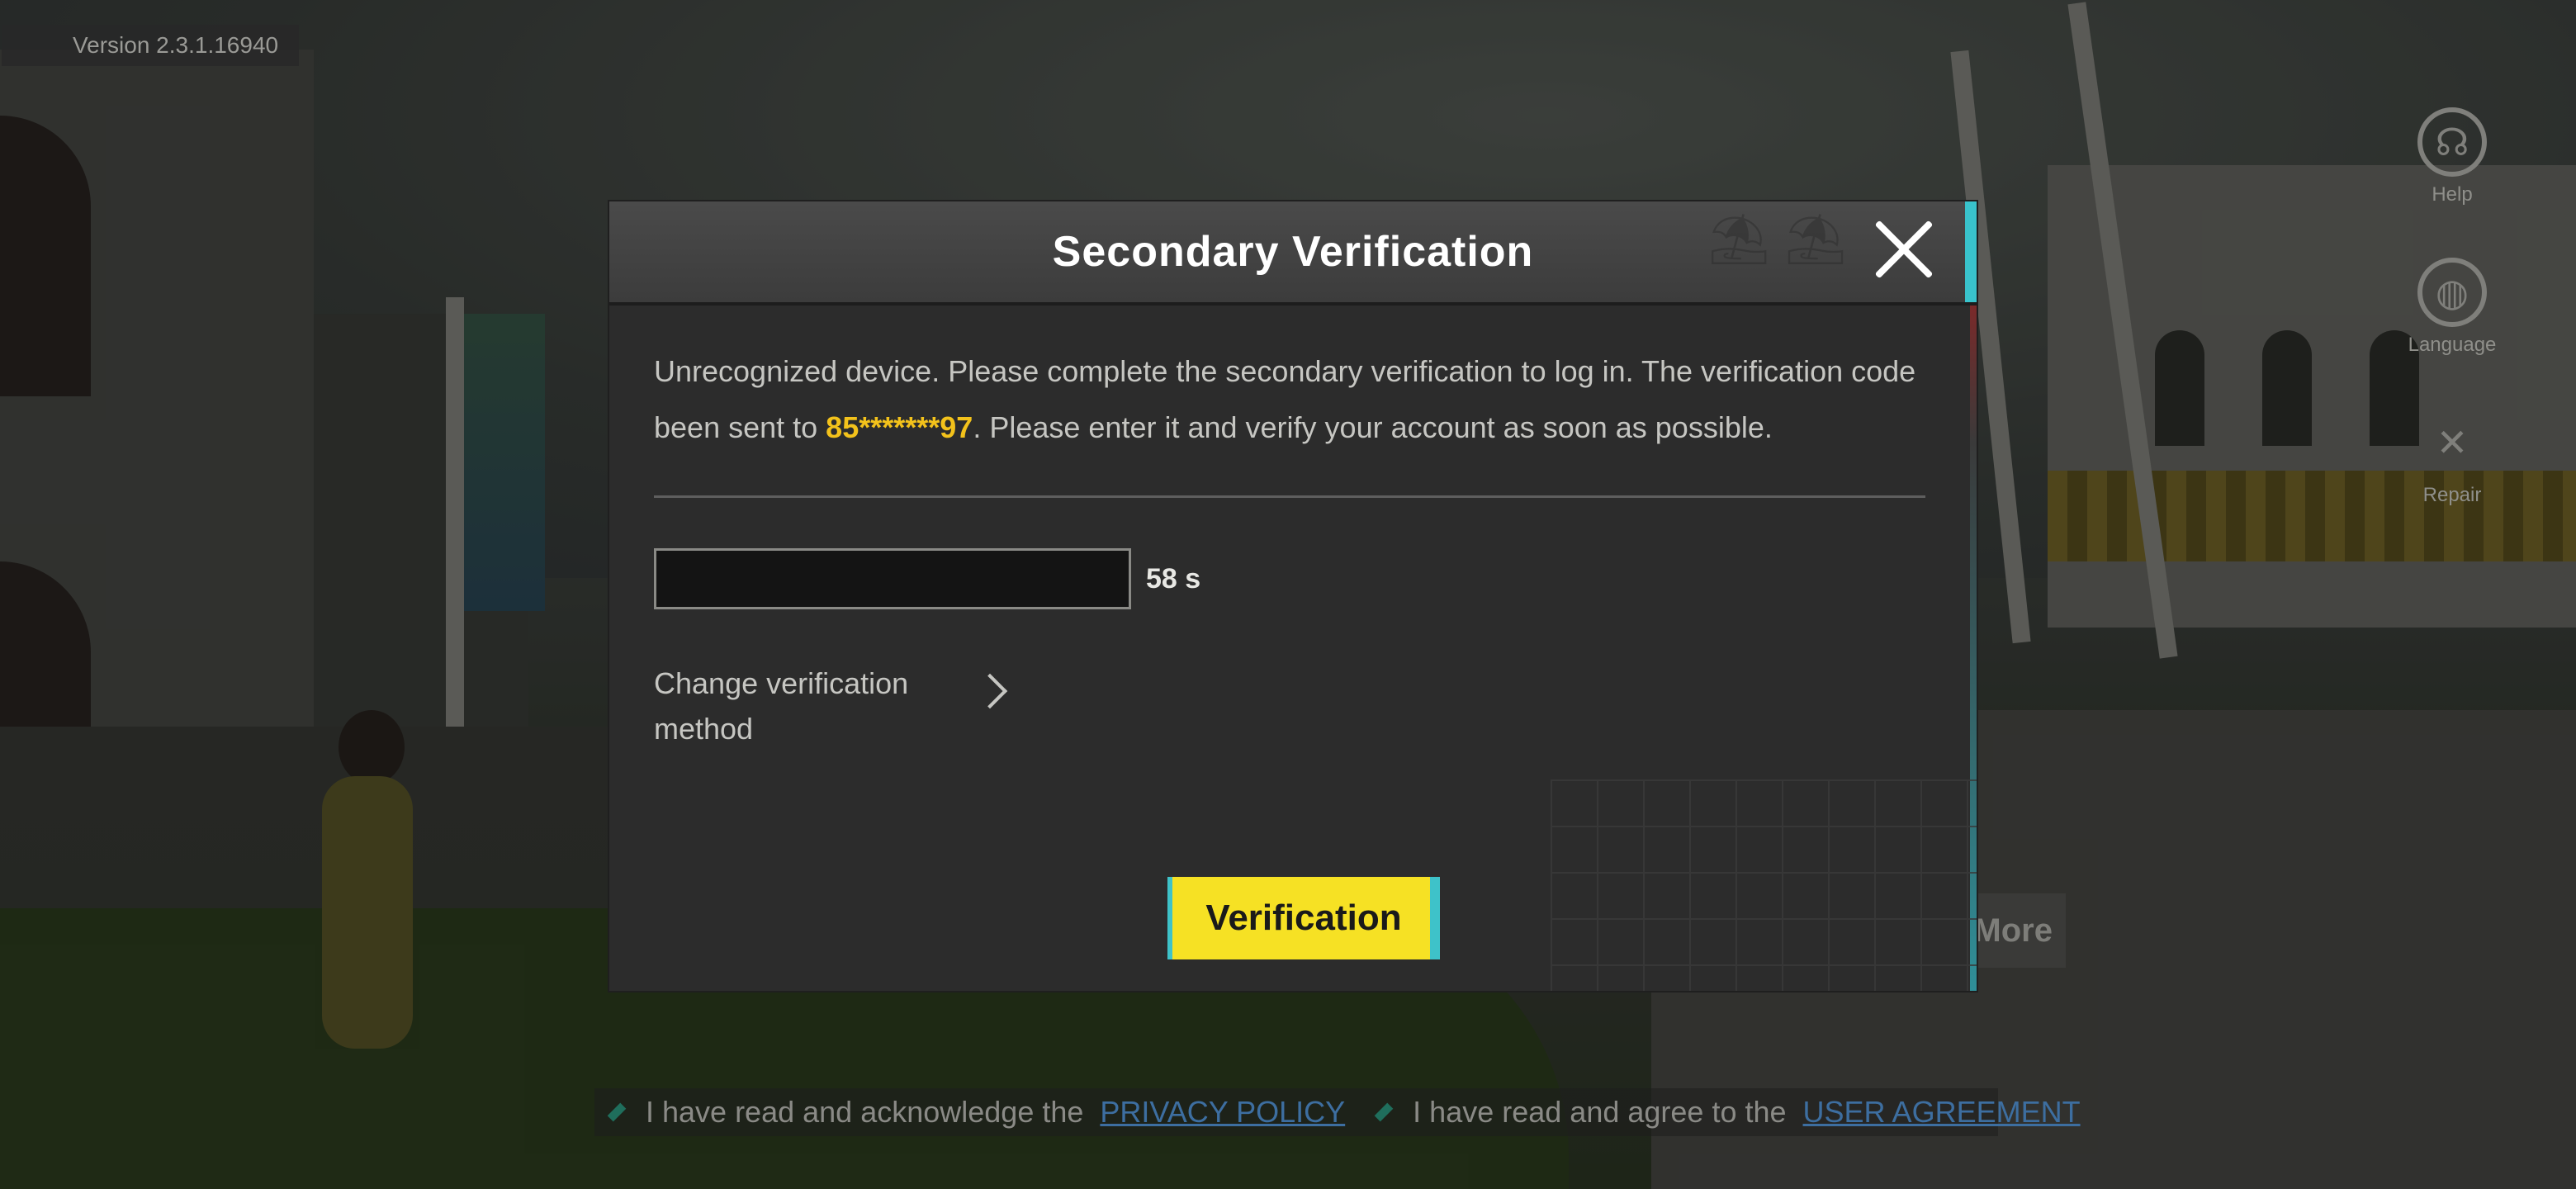  Describe the element at coordinates (1222, 1112) in the screenshot. I see `privacy-policy-link: PRIVACY POLICY` at that location.